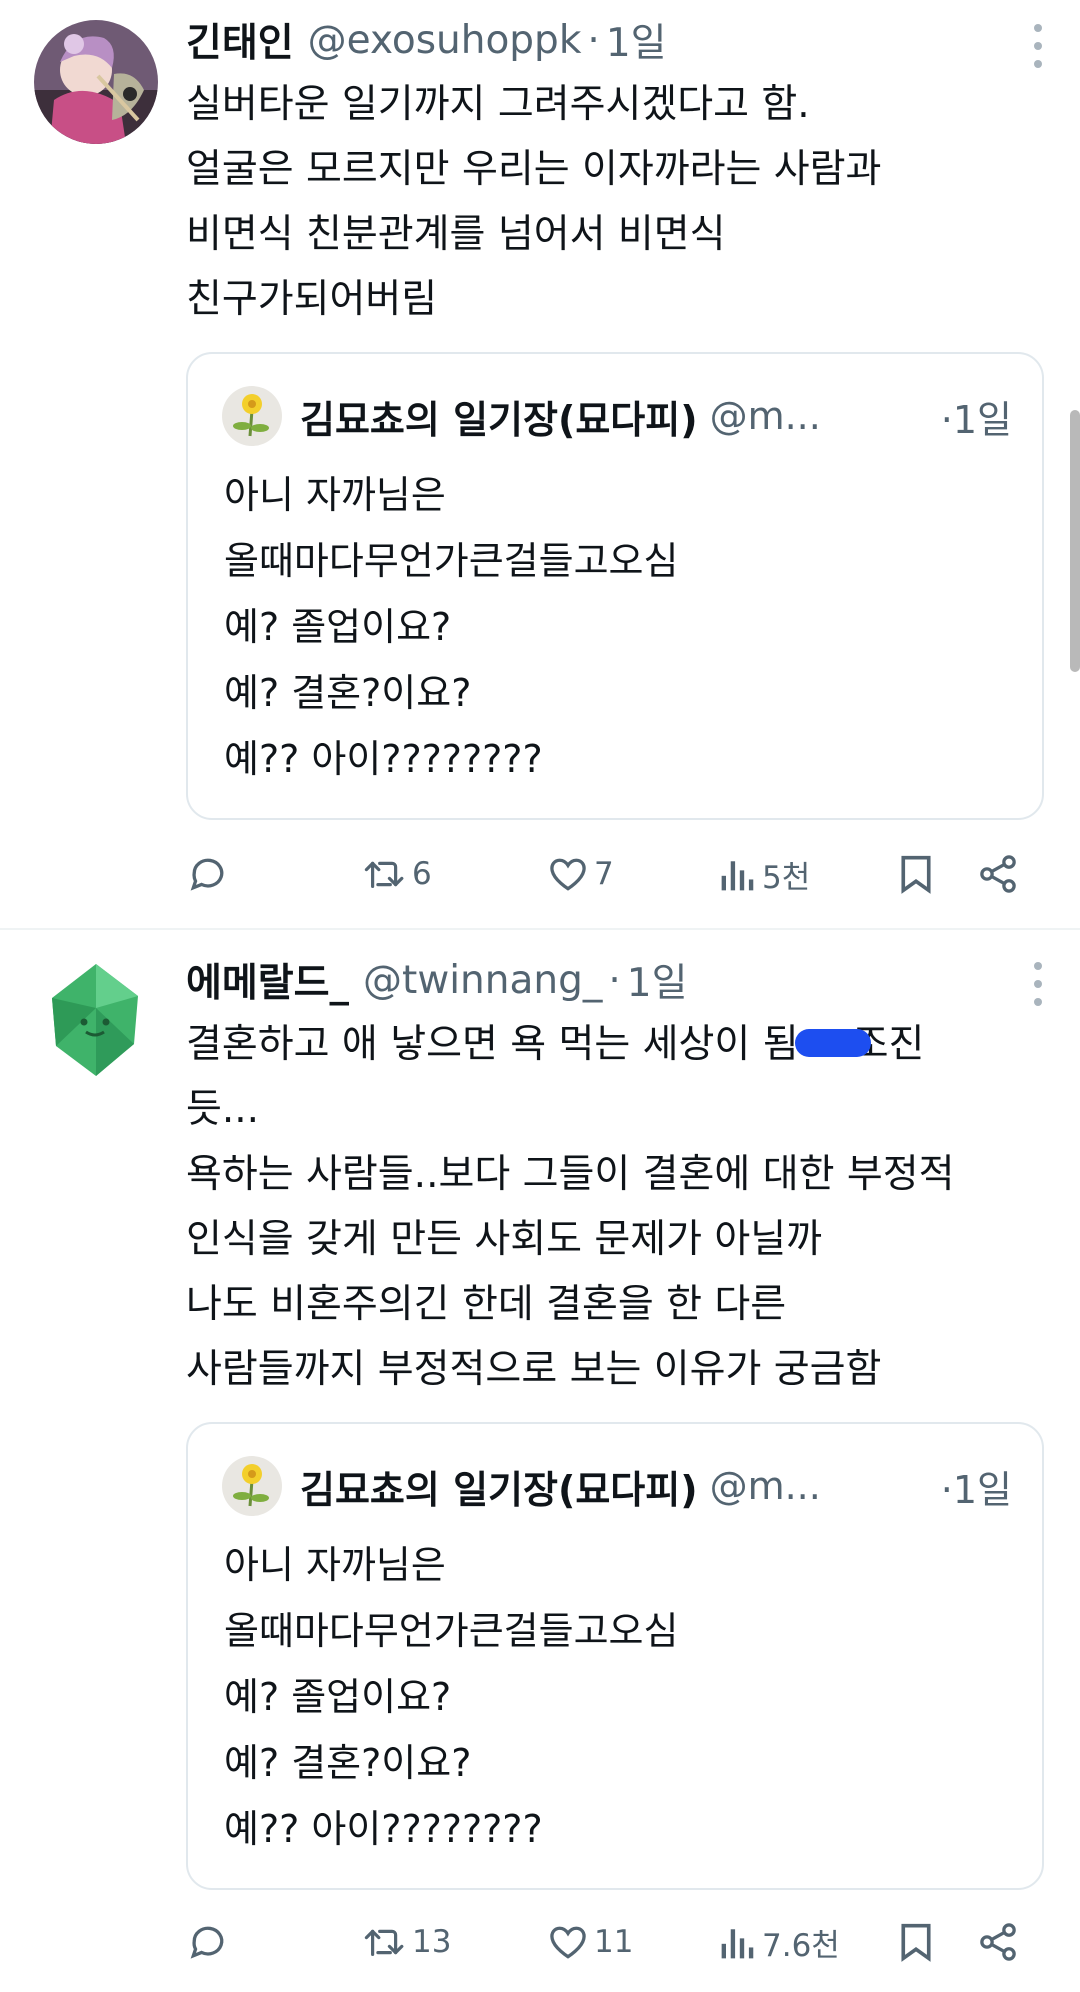  Describe the element at coordinates (832, 1042) in the screenshot. I see `redaction-mark` at that location.